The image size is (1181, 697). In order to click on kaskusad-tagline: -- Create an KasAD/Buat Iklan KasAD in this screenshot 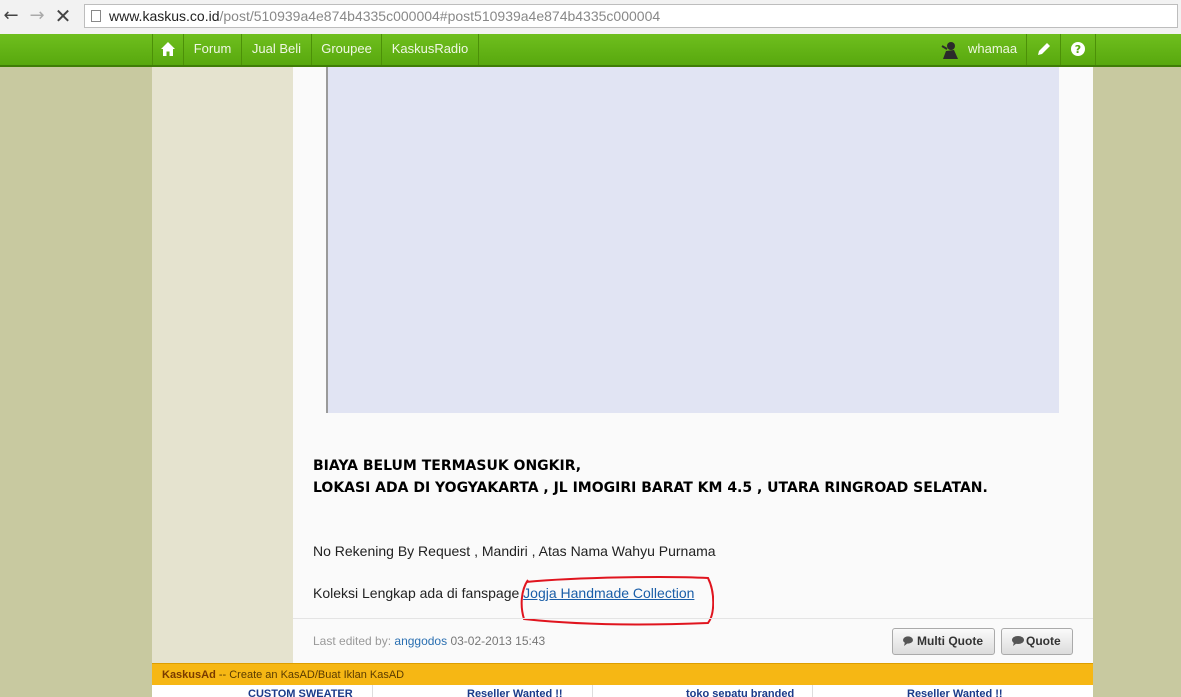, I will do `click(310, 675)`.